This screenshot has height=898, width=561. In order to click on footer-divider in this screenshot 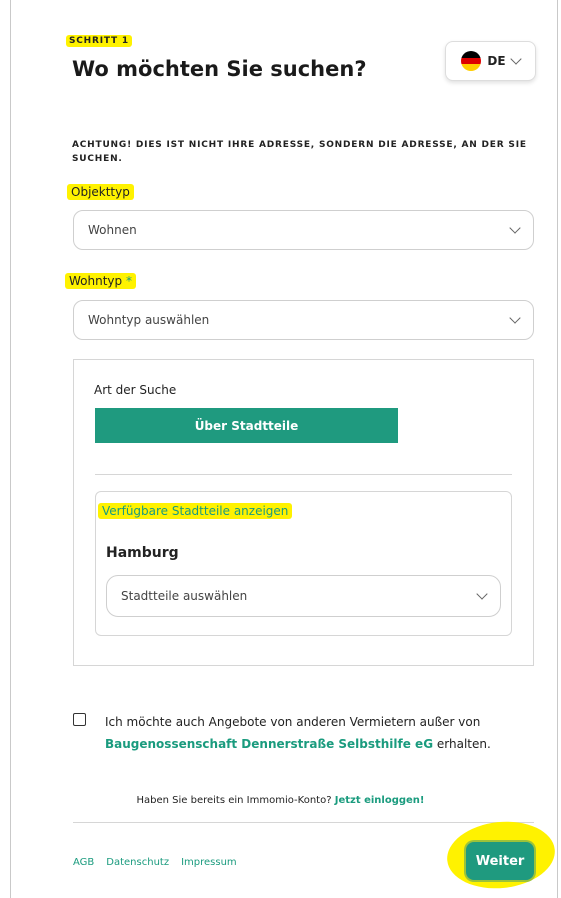, I will do `click(303, 822)`.